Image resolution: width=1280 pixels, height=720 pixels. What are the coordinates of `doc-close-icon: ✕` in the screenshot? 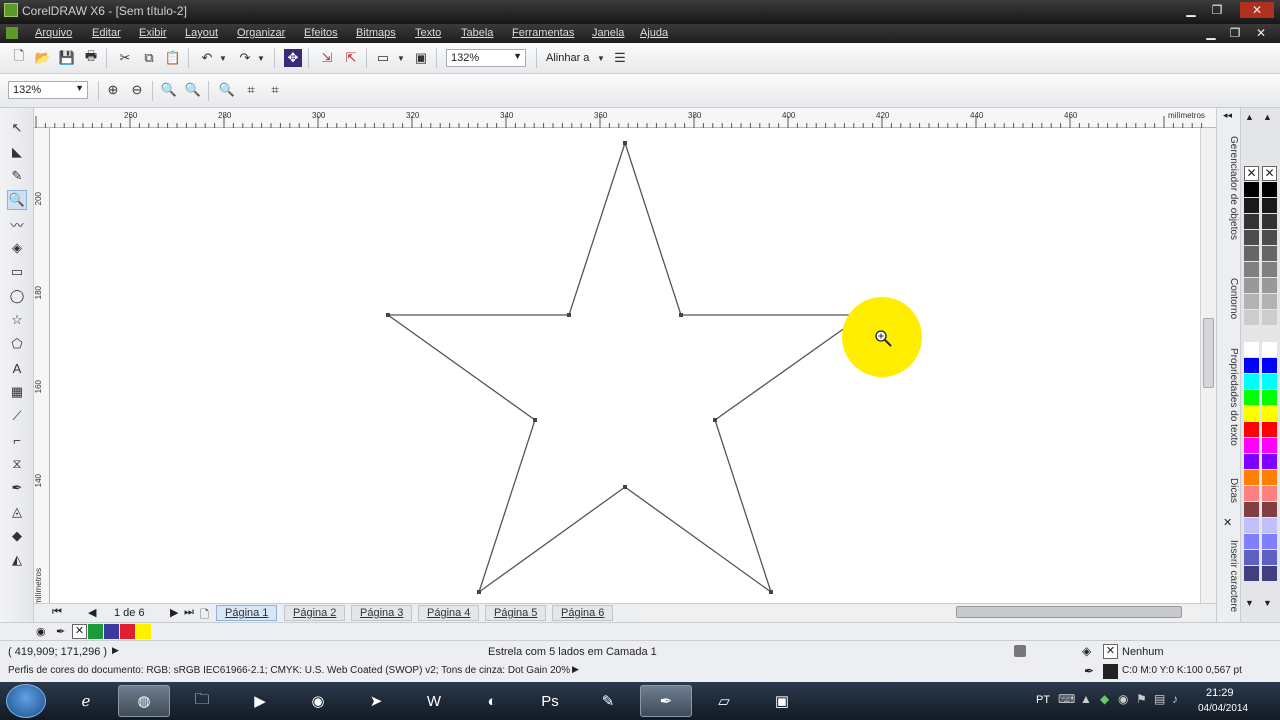 It's located at (1261, 33).